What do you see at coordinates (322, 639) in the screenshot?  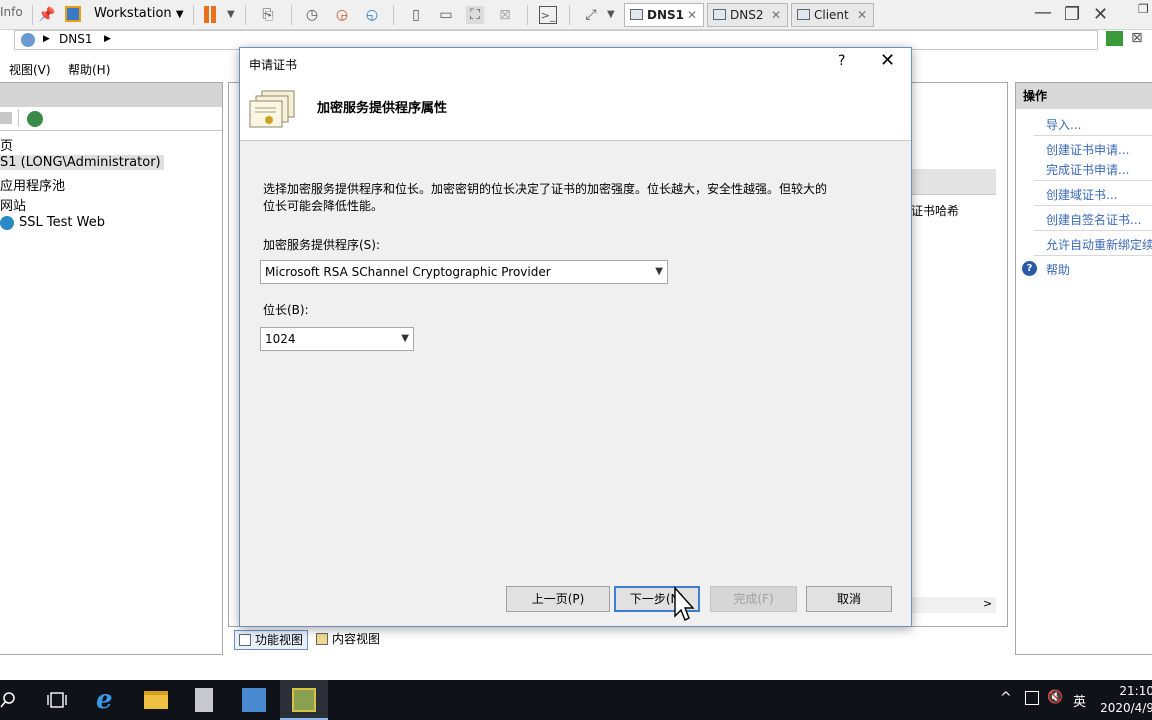 I see `content-view-icon` at bounding box center [322, 639].